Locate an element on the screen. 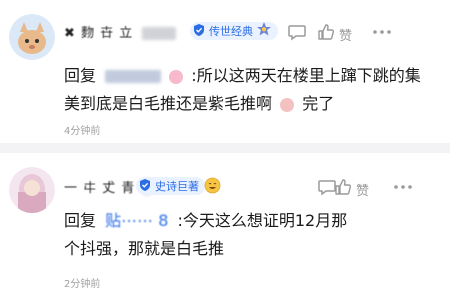 The width and height of the screenshot is (450, 293). comment-line-1: 回复 贴⋯⋯ 8 :今天这么想证明12月那 is located at coordinates (205, 221).